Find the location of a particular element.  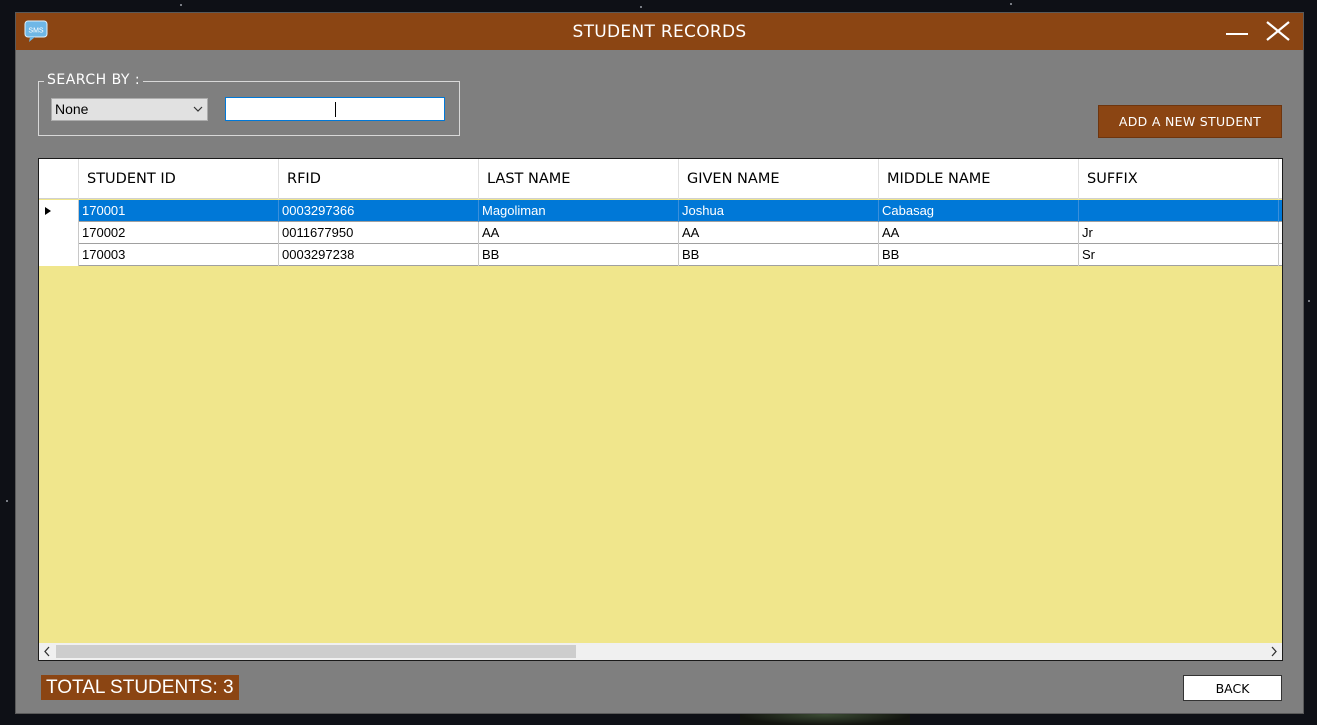

window-title: STUDENT RECORDS is located at coordinates (659, 32).